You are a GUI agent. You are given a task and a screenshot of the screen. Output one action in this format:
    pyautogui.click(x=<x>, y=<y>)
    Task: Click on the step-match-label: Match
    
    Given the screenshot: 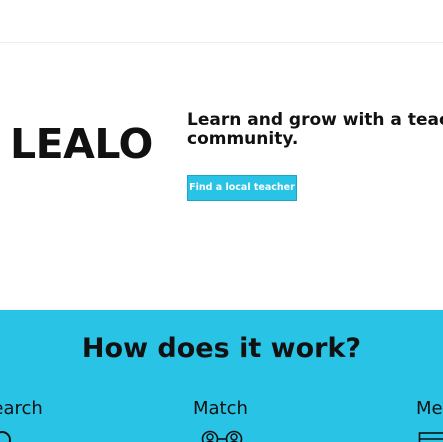 What is the action you would take?
    pyautogui.click(x=220, y=408)
    